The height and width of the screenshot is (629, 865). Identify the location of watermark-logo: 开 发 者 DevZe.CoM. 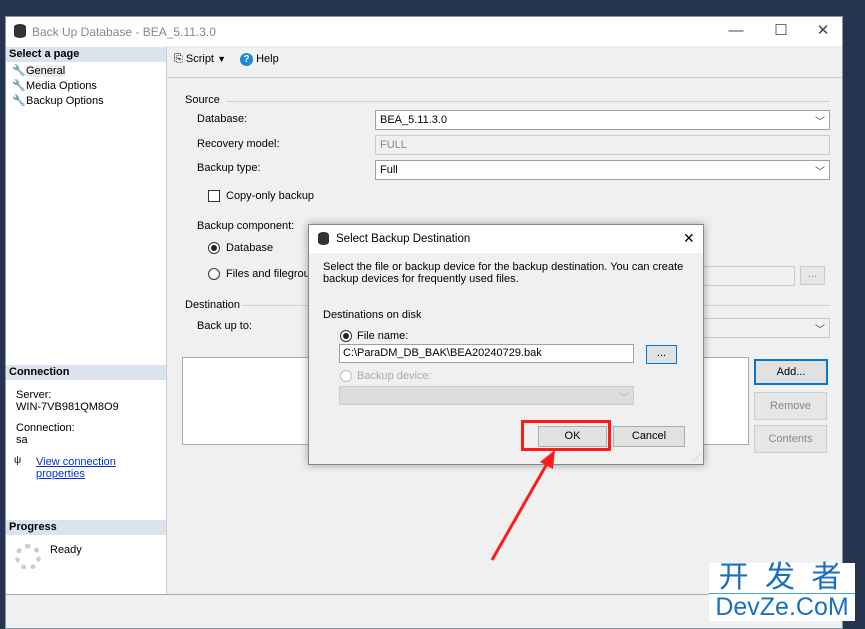
(782, 592).